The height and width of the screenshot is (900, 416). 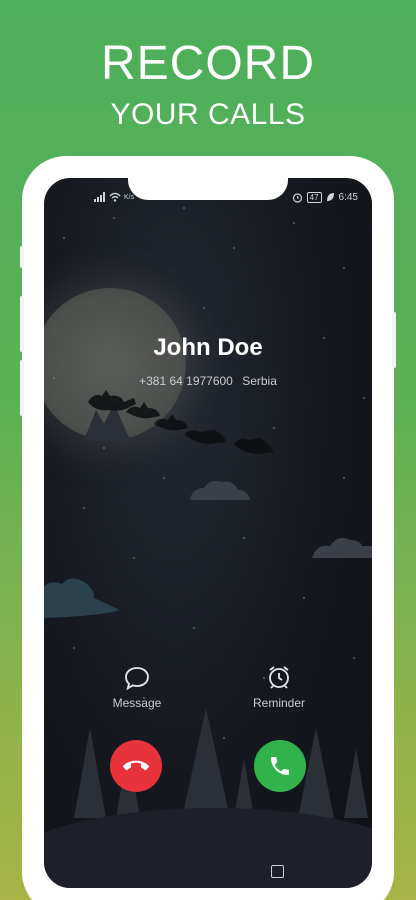 What do you see at coordinates (348, 197) in the screenshot?
I see `clock: 6:45` at bounding box center [348, 197].